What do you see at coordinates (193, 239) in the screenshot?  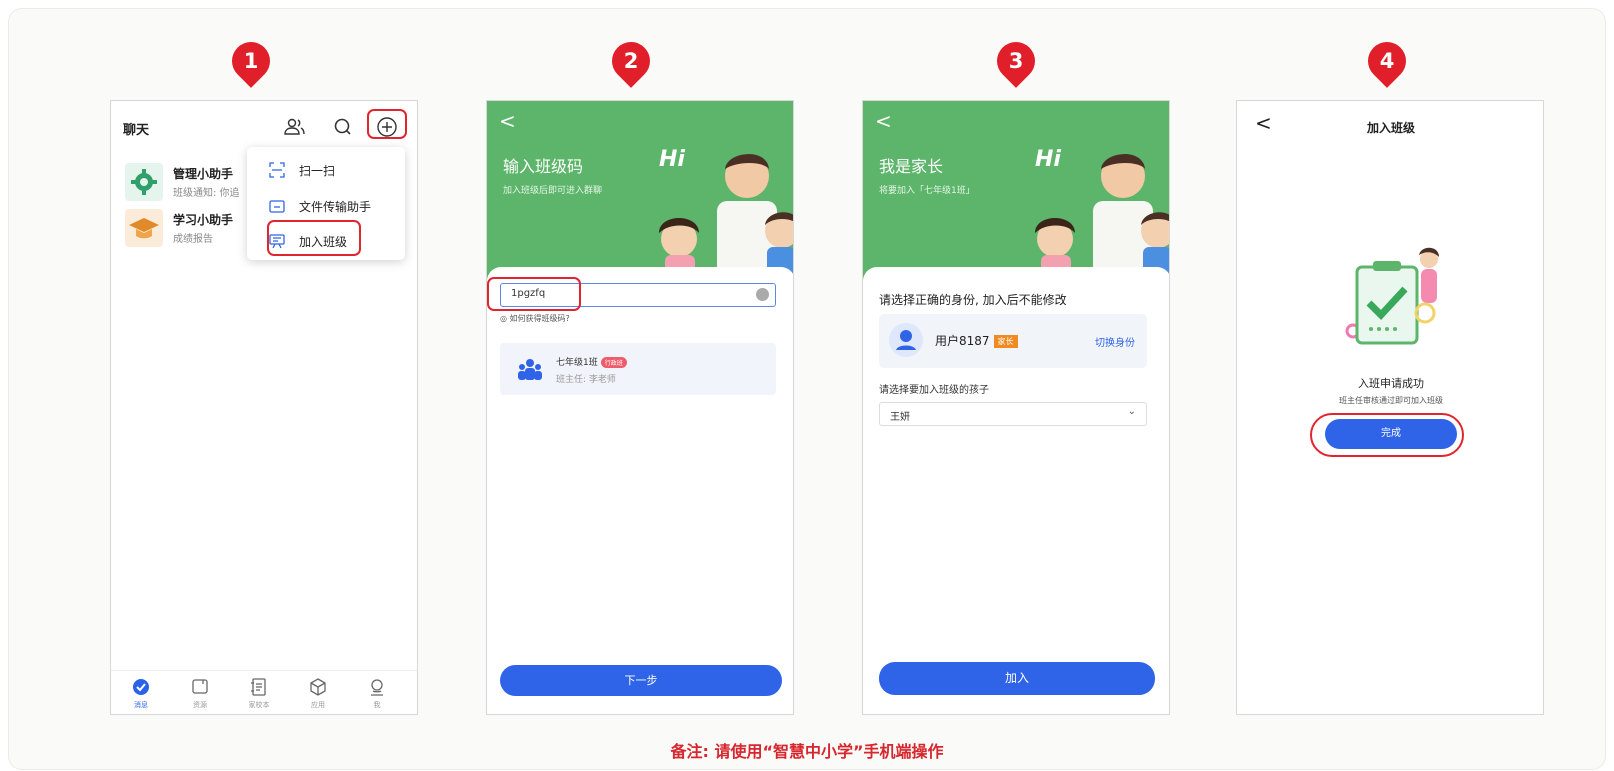 I see `chat-preview: 成绩报告` at bounding box center [193, 239].